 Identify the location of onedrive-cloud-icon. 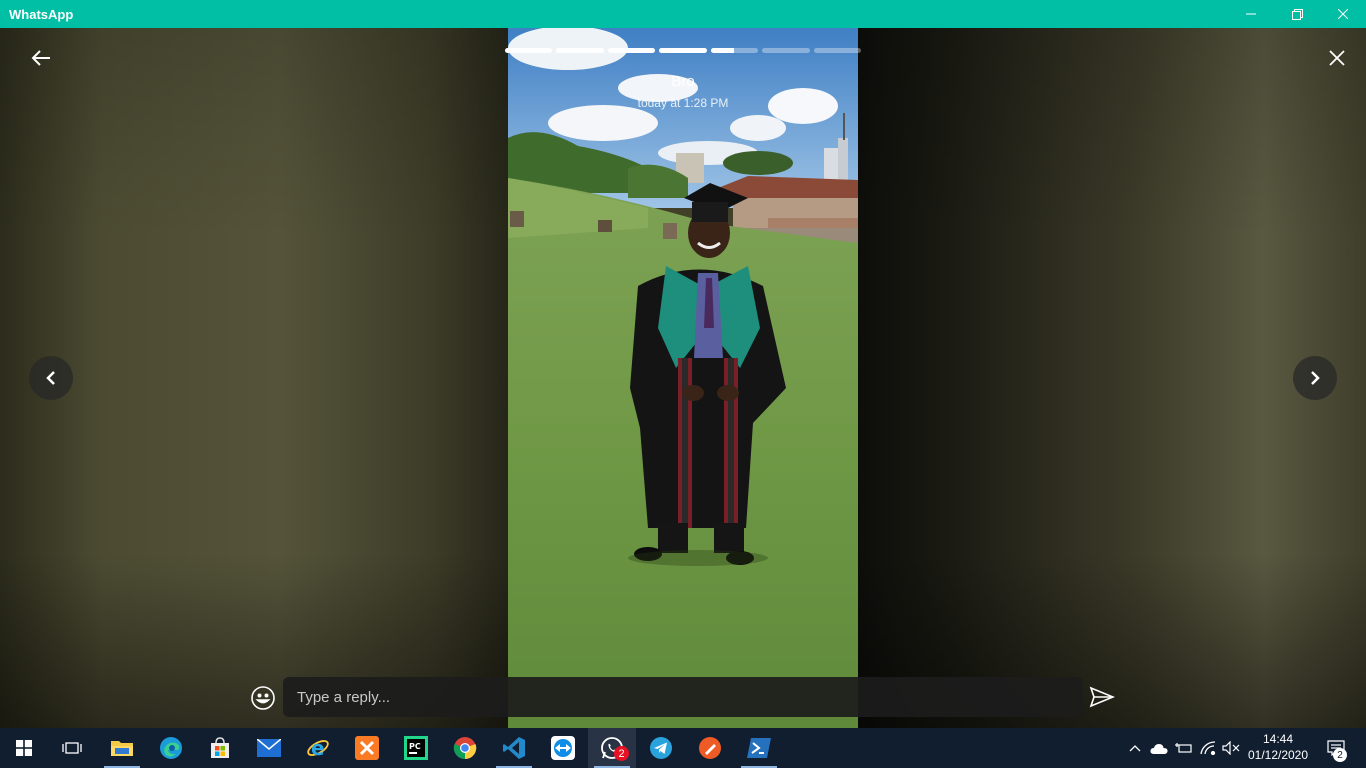
(1159, 748).